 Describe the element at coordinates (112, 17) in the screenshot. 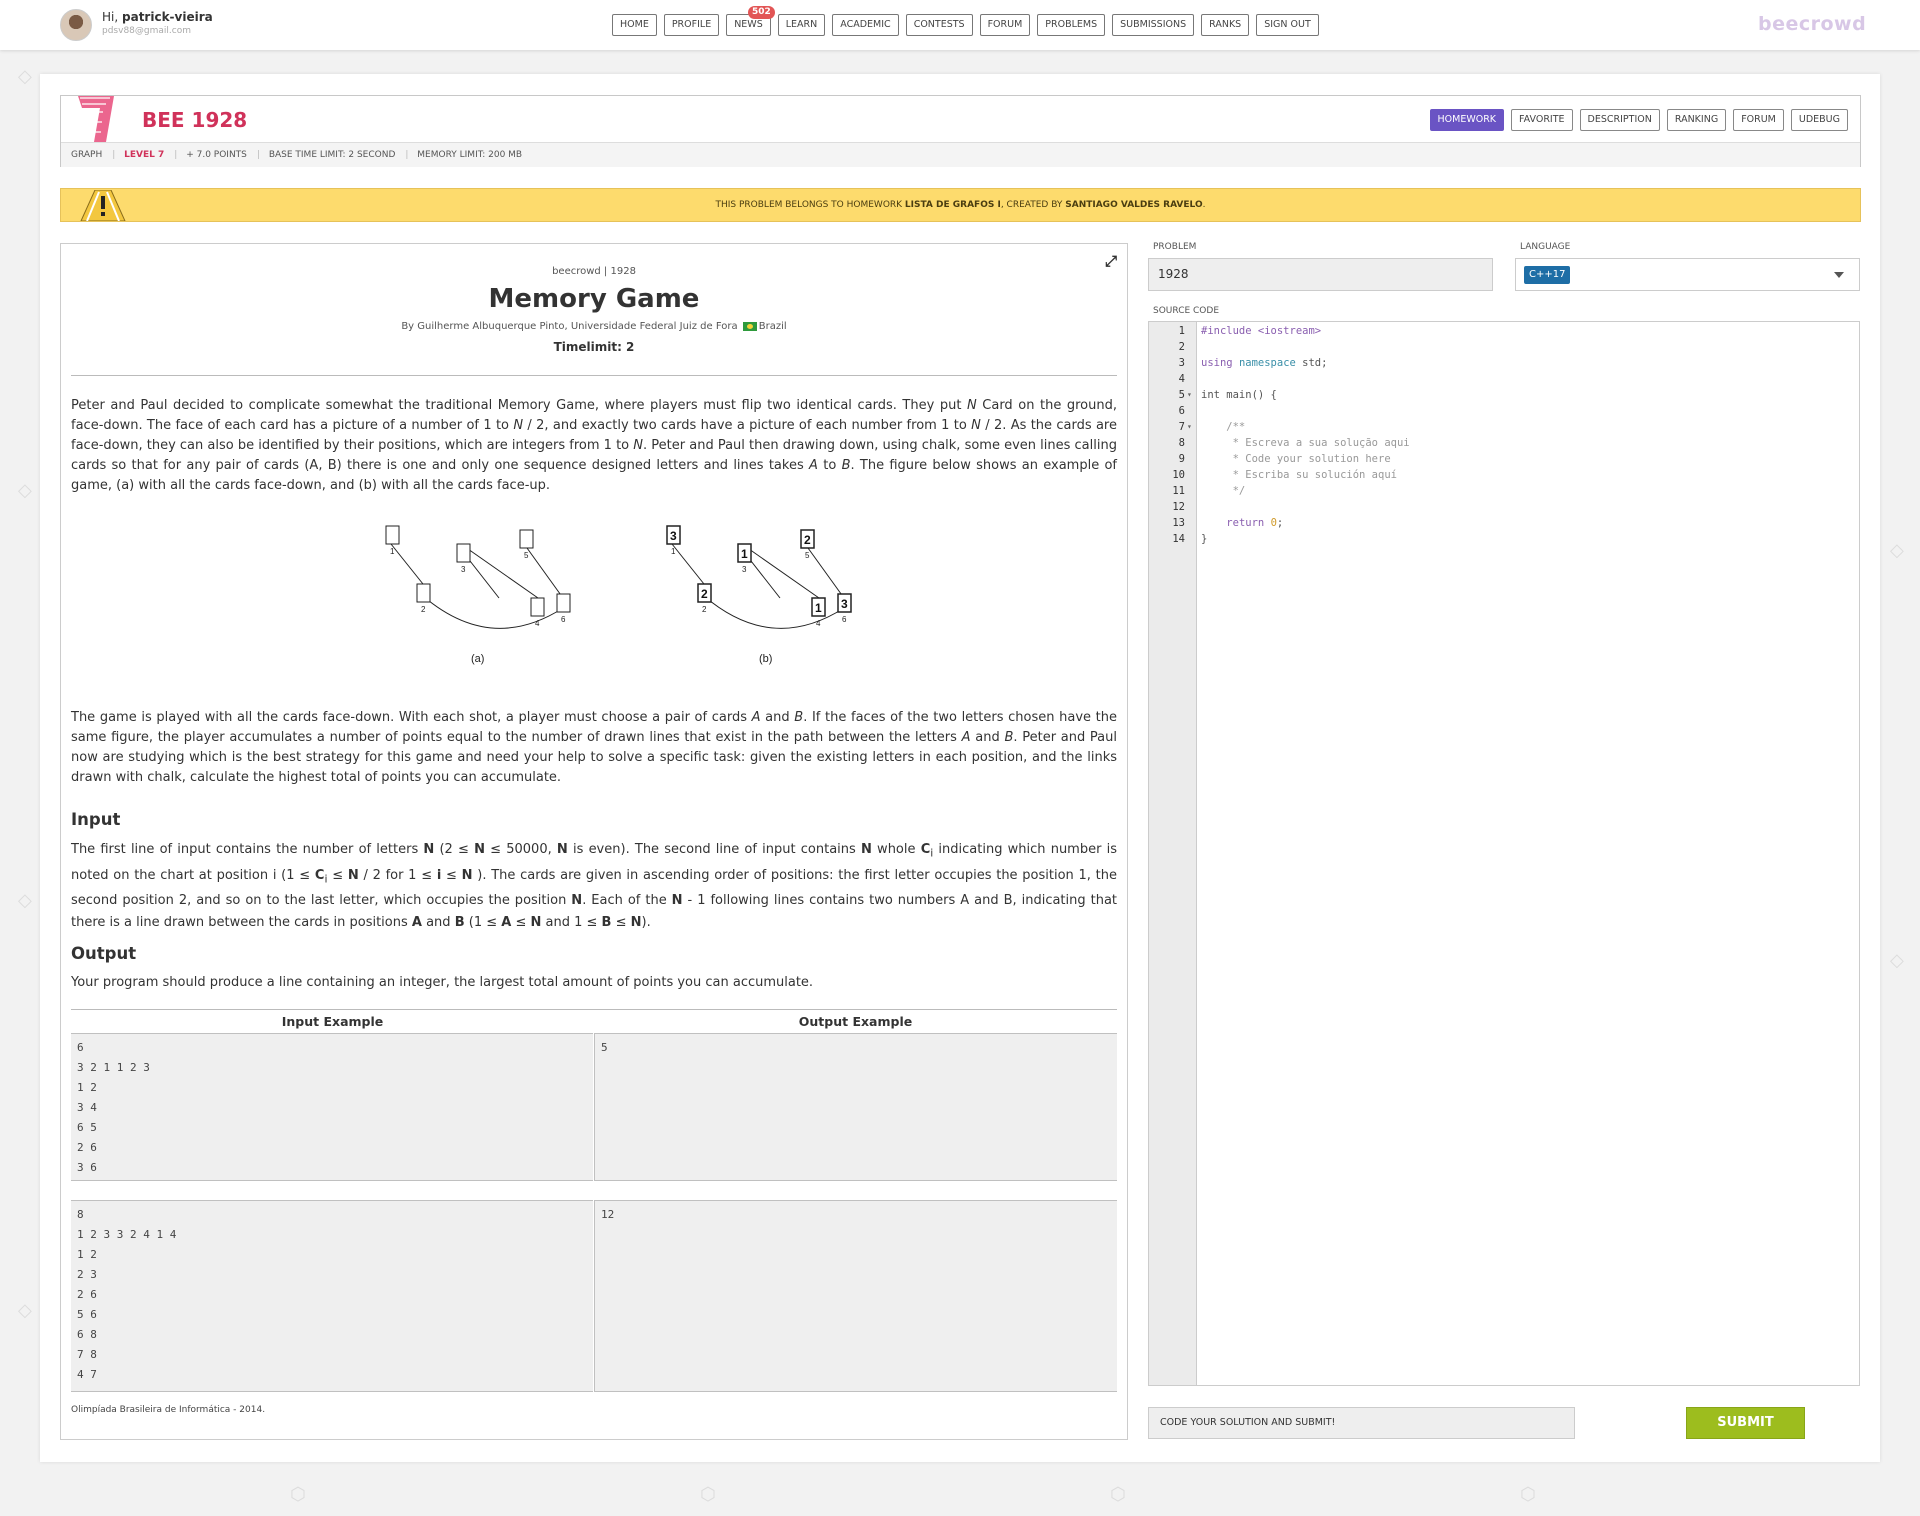

I see `greeting-prefix: Hi,` at that location.